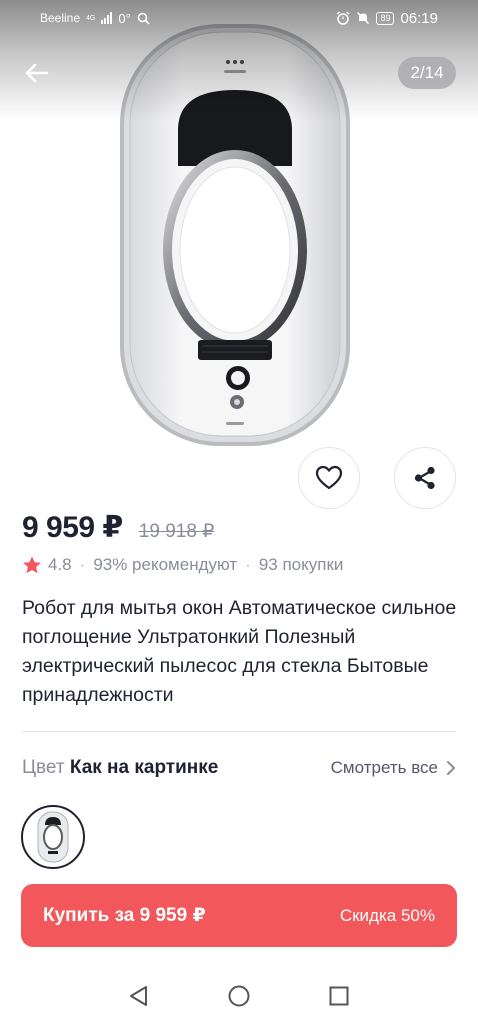 This screenshot has width=478, height=1024. I want to click on star-icon, so click(32, 565).